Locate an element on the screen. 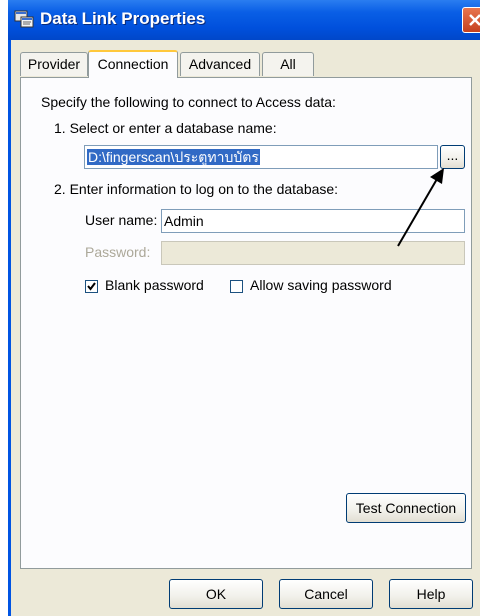  username-label: User name: is located at coordinates (121, 220).